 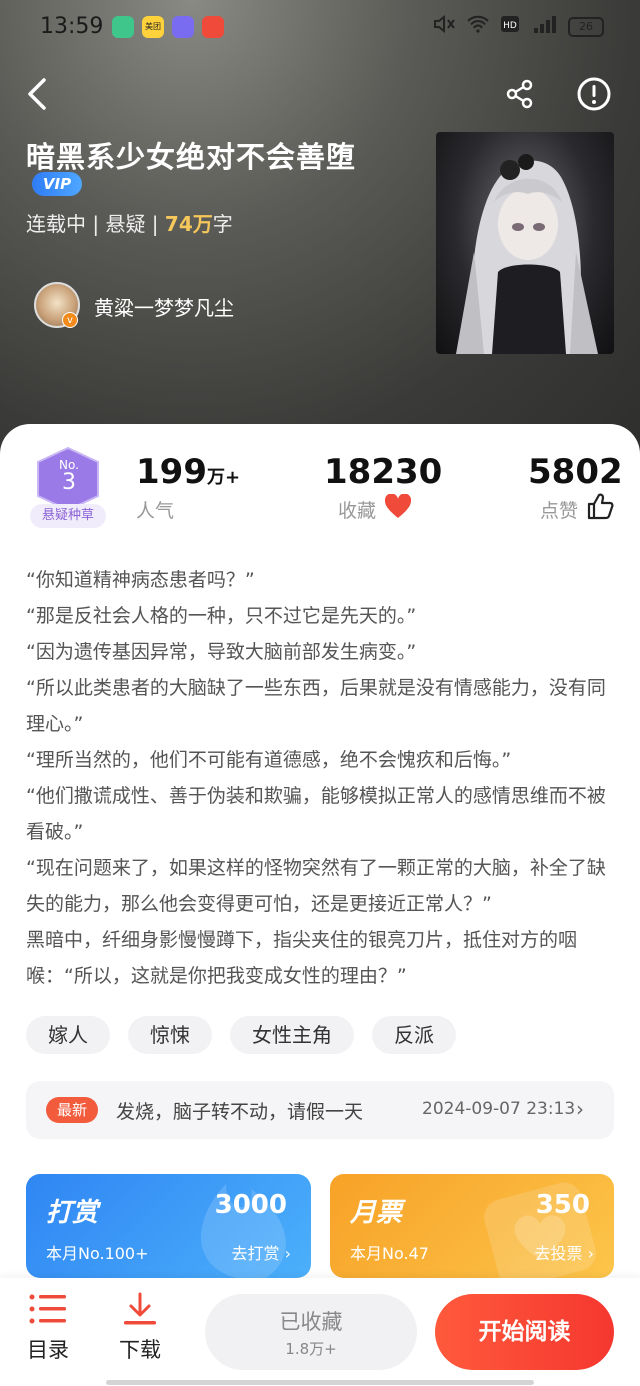 I want to click on cover-illustration, so click(x=527, y=254).